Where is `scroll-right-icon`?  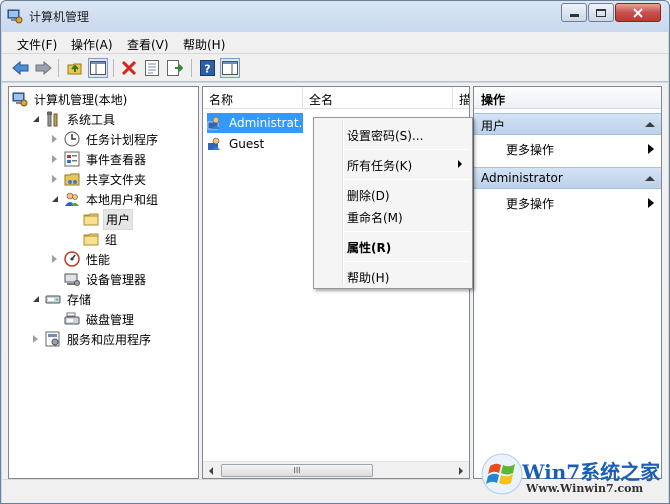
scroll-right-icon is located at coordinates (461, 471).